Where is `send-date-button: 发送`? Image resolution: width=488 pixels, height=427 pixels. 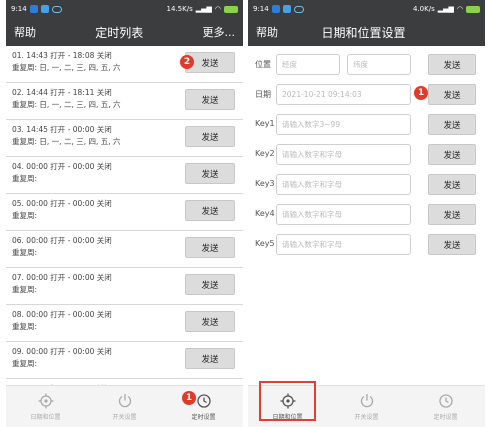 send-date-button: 发送 is located at coordinates (452, 94).